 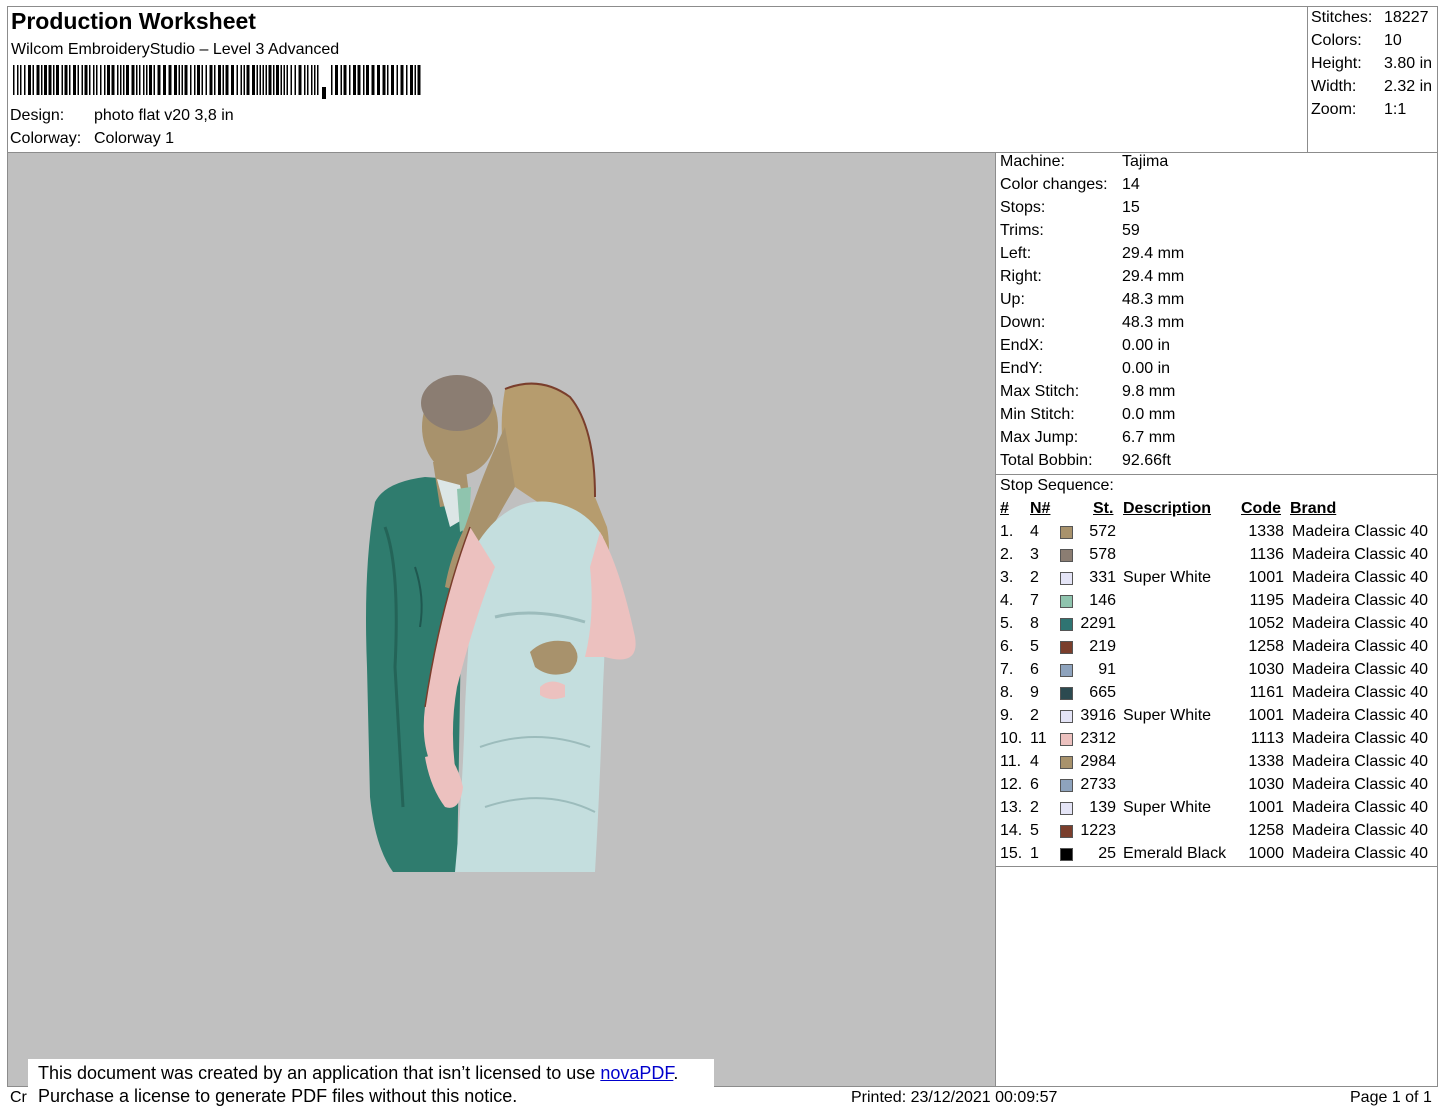 What do you see at coordinates (1021, 276) in the screenshot?
I see `detail-label: Right:` at bounding box center [1021, 276].